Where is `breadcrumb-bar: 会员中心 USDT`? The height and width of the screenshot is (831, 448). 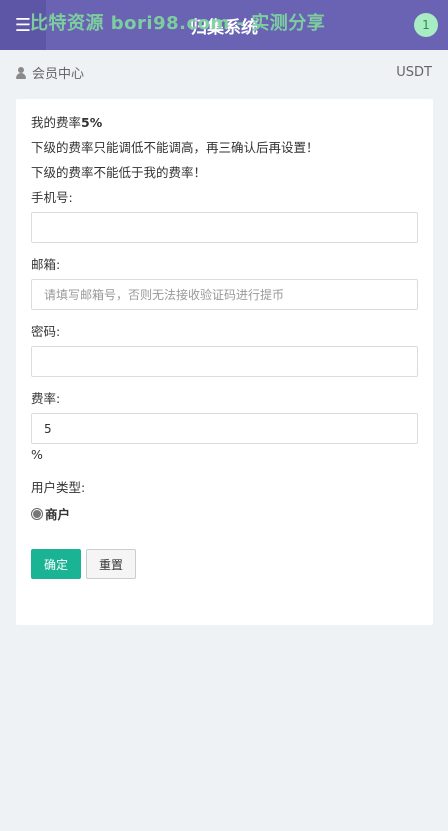
breadcrumb-bar: 会员中心 USDT is located at coordinates (224, 72).